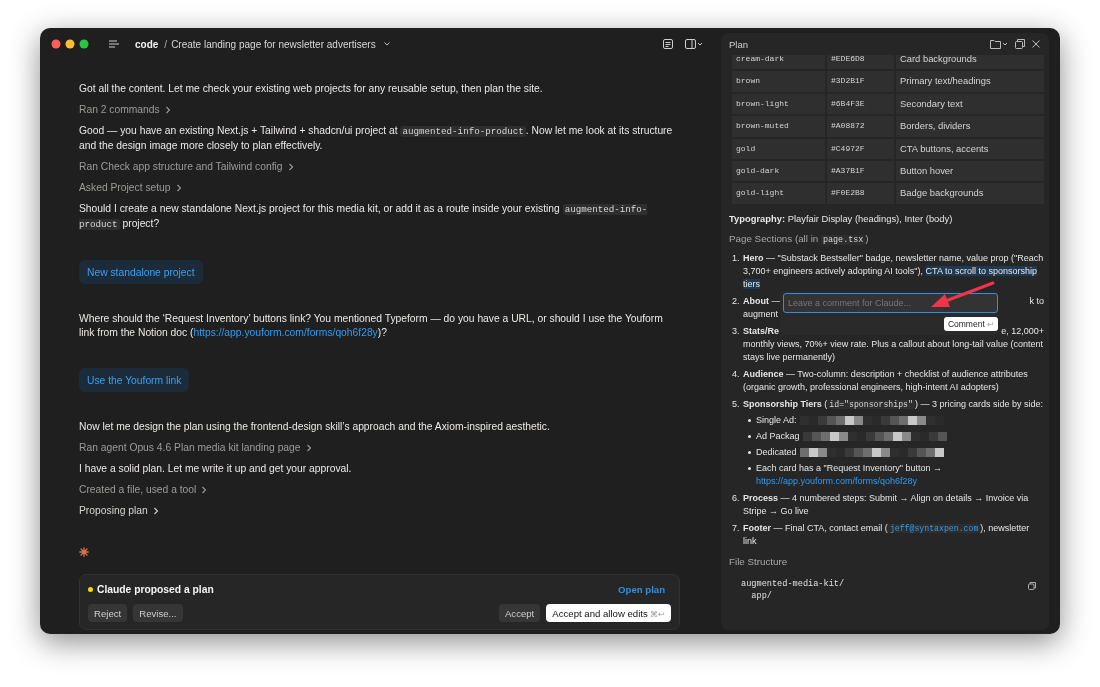  I want to click on comment-button: Comment ↩, so click(970, 324).